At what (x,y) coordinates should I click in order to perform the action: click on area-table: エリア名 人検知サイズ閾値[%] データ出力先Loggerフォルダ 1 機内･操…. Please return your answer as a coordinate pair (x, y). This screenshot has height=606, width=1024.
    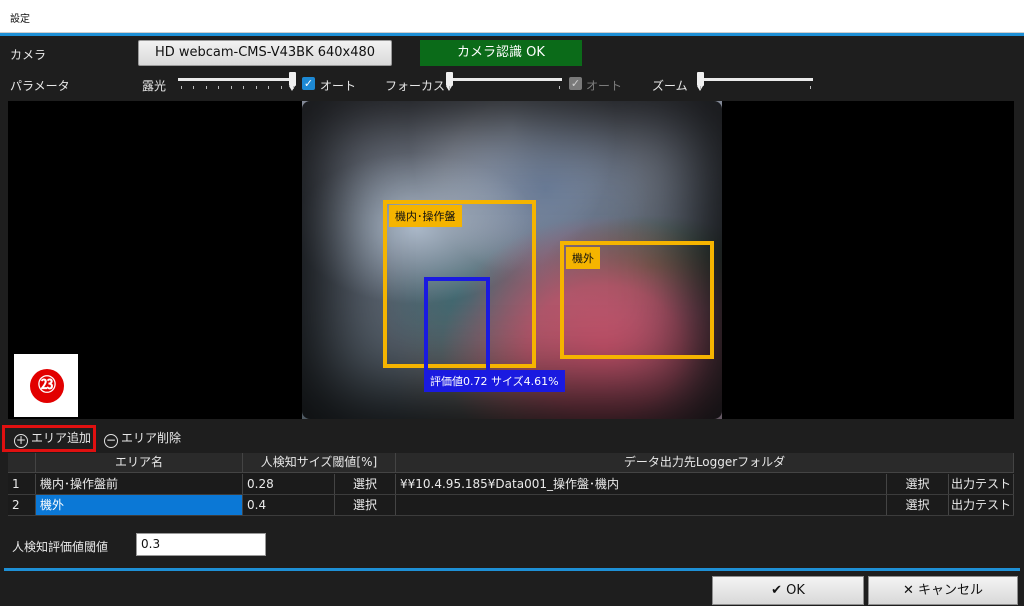
    Looking at the image, I should click on (511, 484).